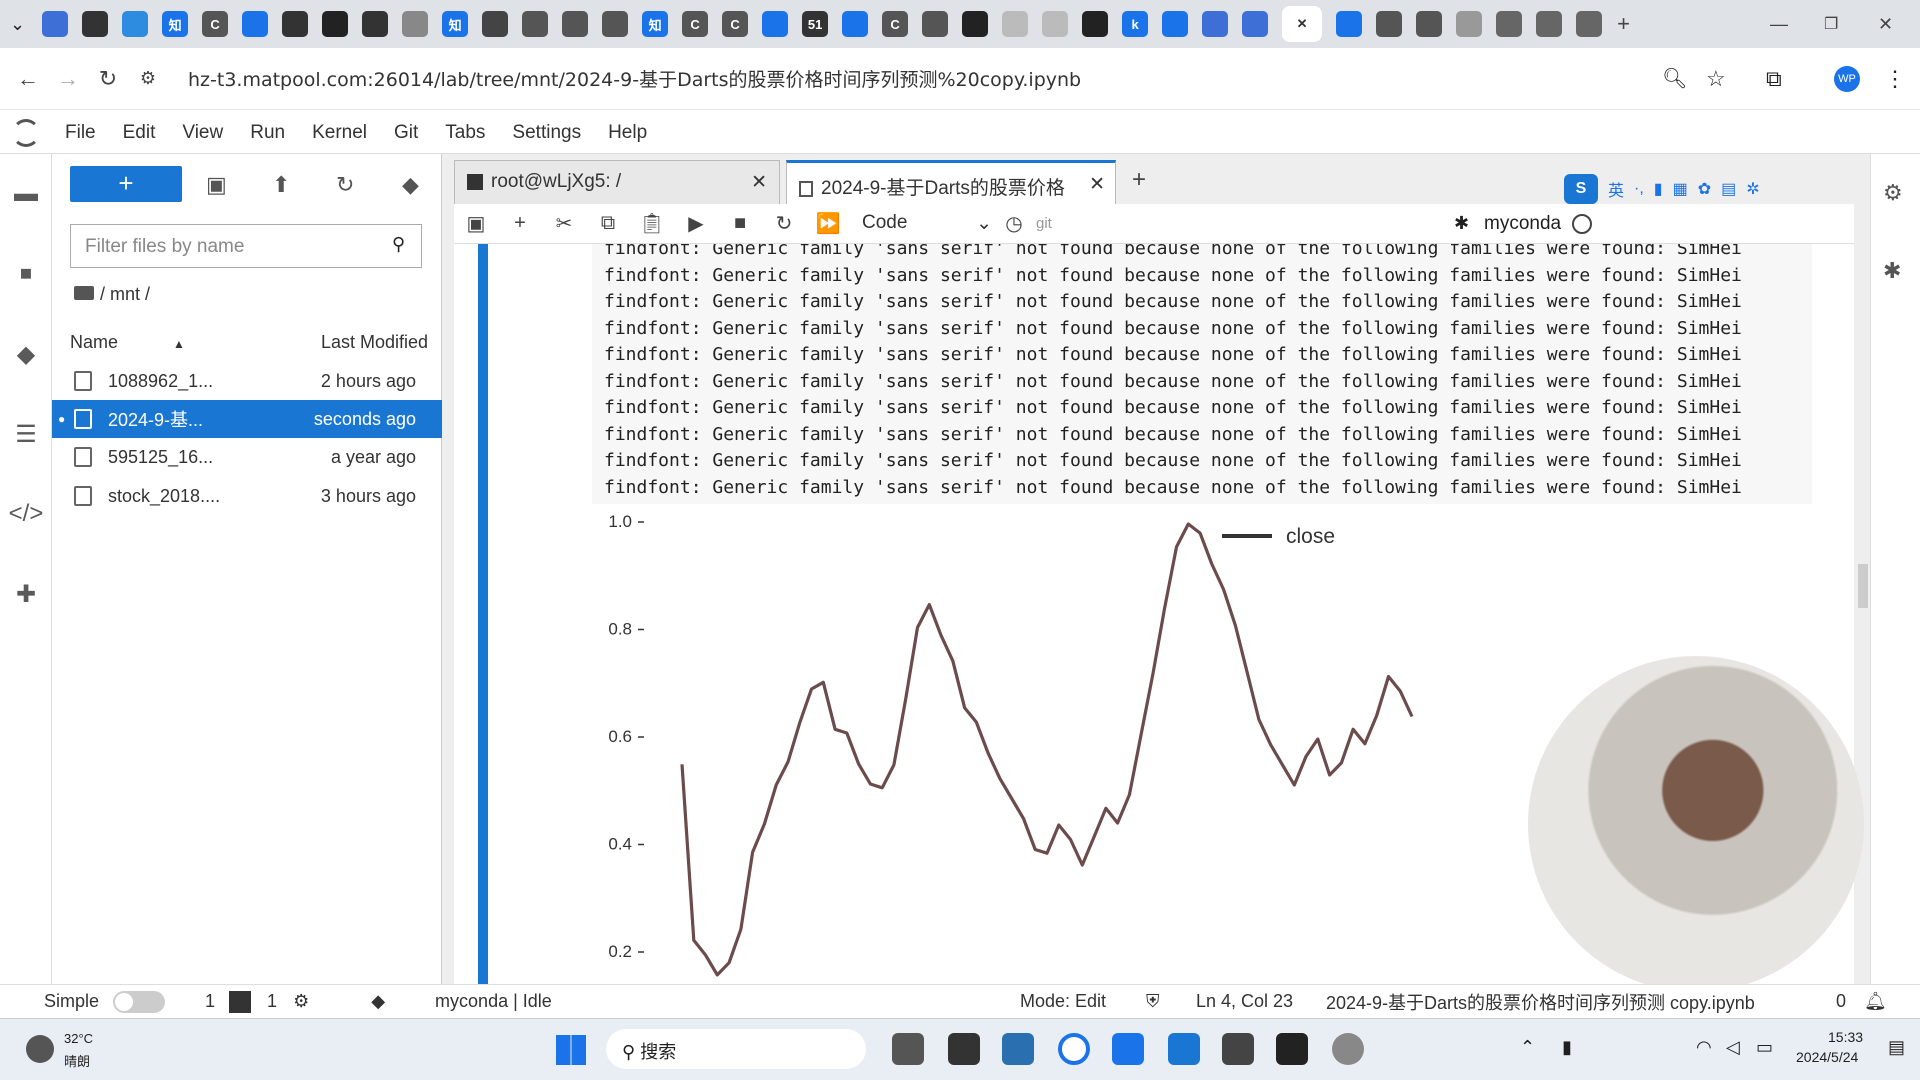 This screenshot has height=1080, width=1920. Describe the element at coordinates (247, 419) in the screenshot. I see `file-row-selected: ● 2024-9-基... seconds ago` at that location.